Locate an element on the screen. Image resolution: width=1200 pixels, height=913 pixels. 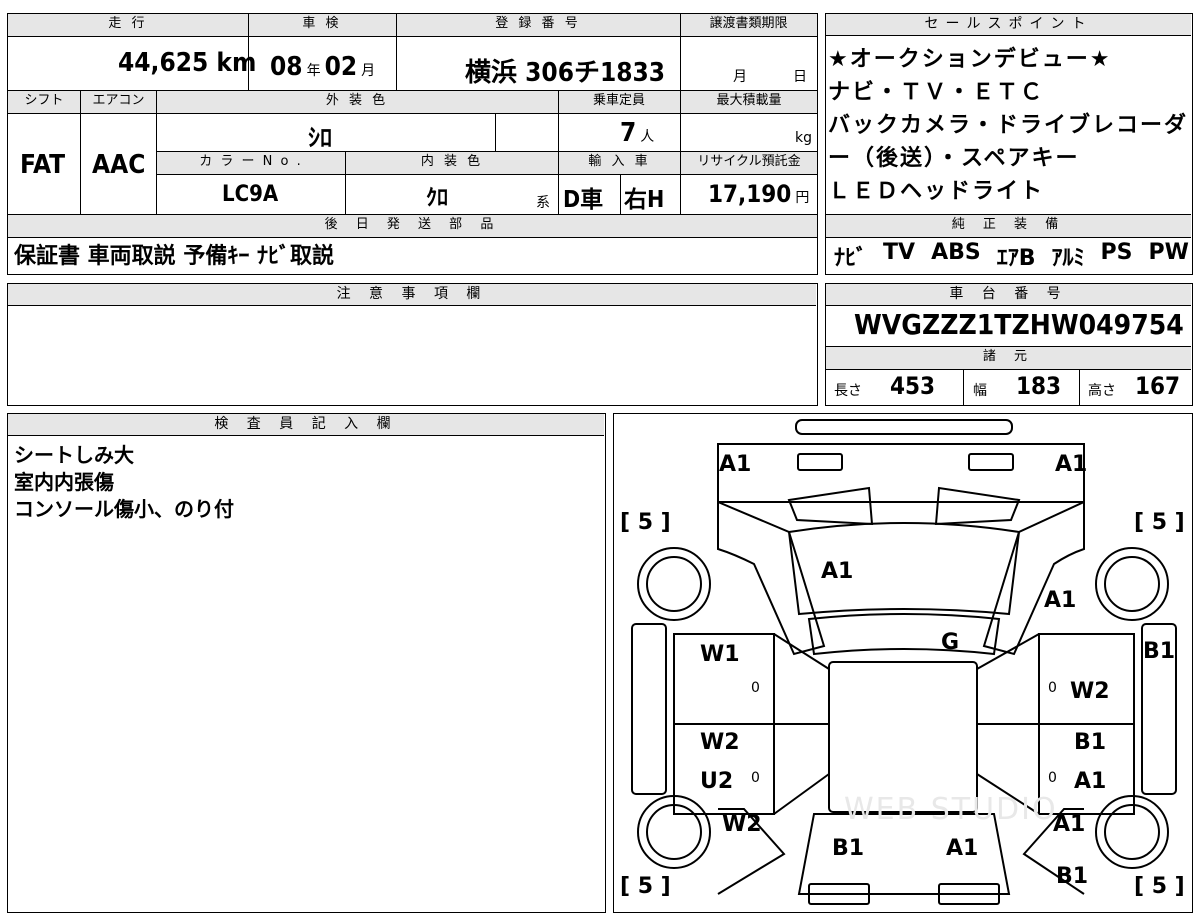
damage-rear-left-door: W2 is located at coordinates (720, 742).